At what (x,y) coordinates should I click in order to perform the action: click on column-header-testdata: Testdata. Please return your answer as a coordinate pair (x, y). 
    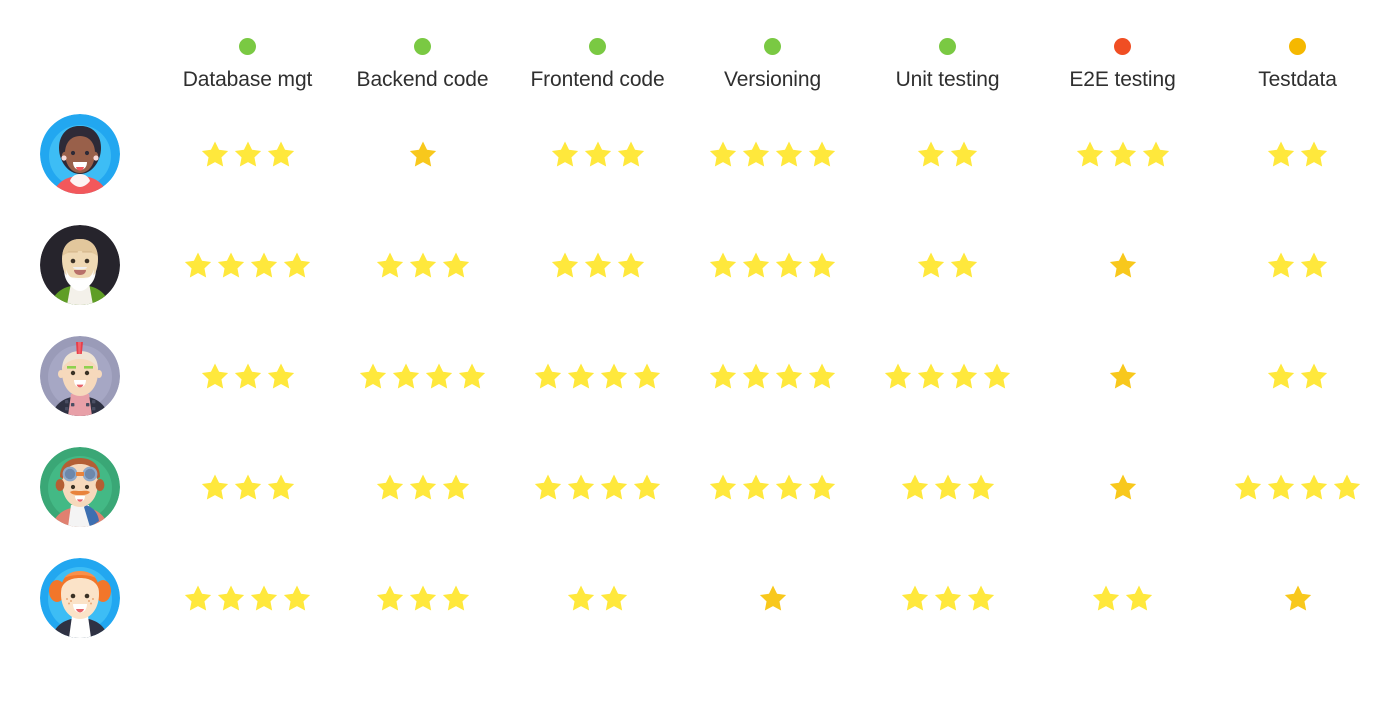
    Looking at the image, I should click on (1297, 65).